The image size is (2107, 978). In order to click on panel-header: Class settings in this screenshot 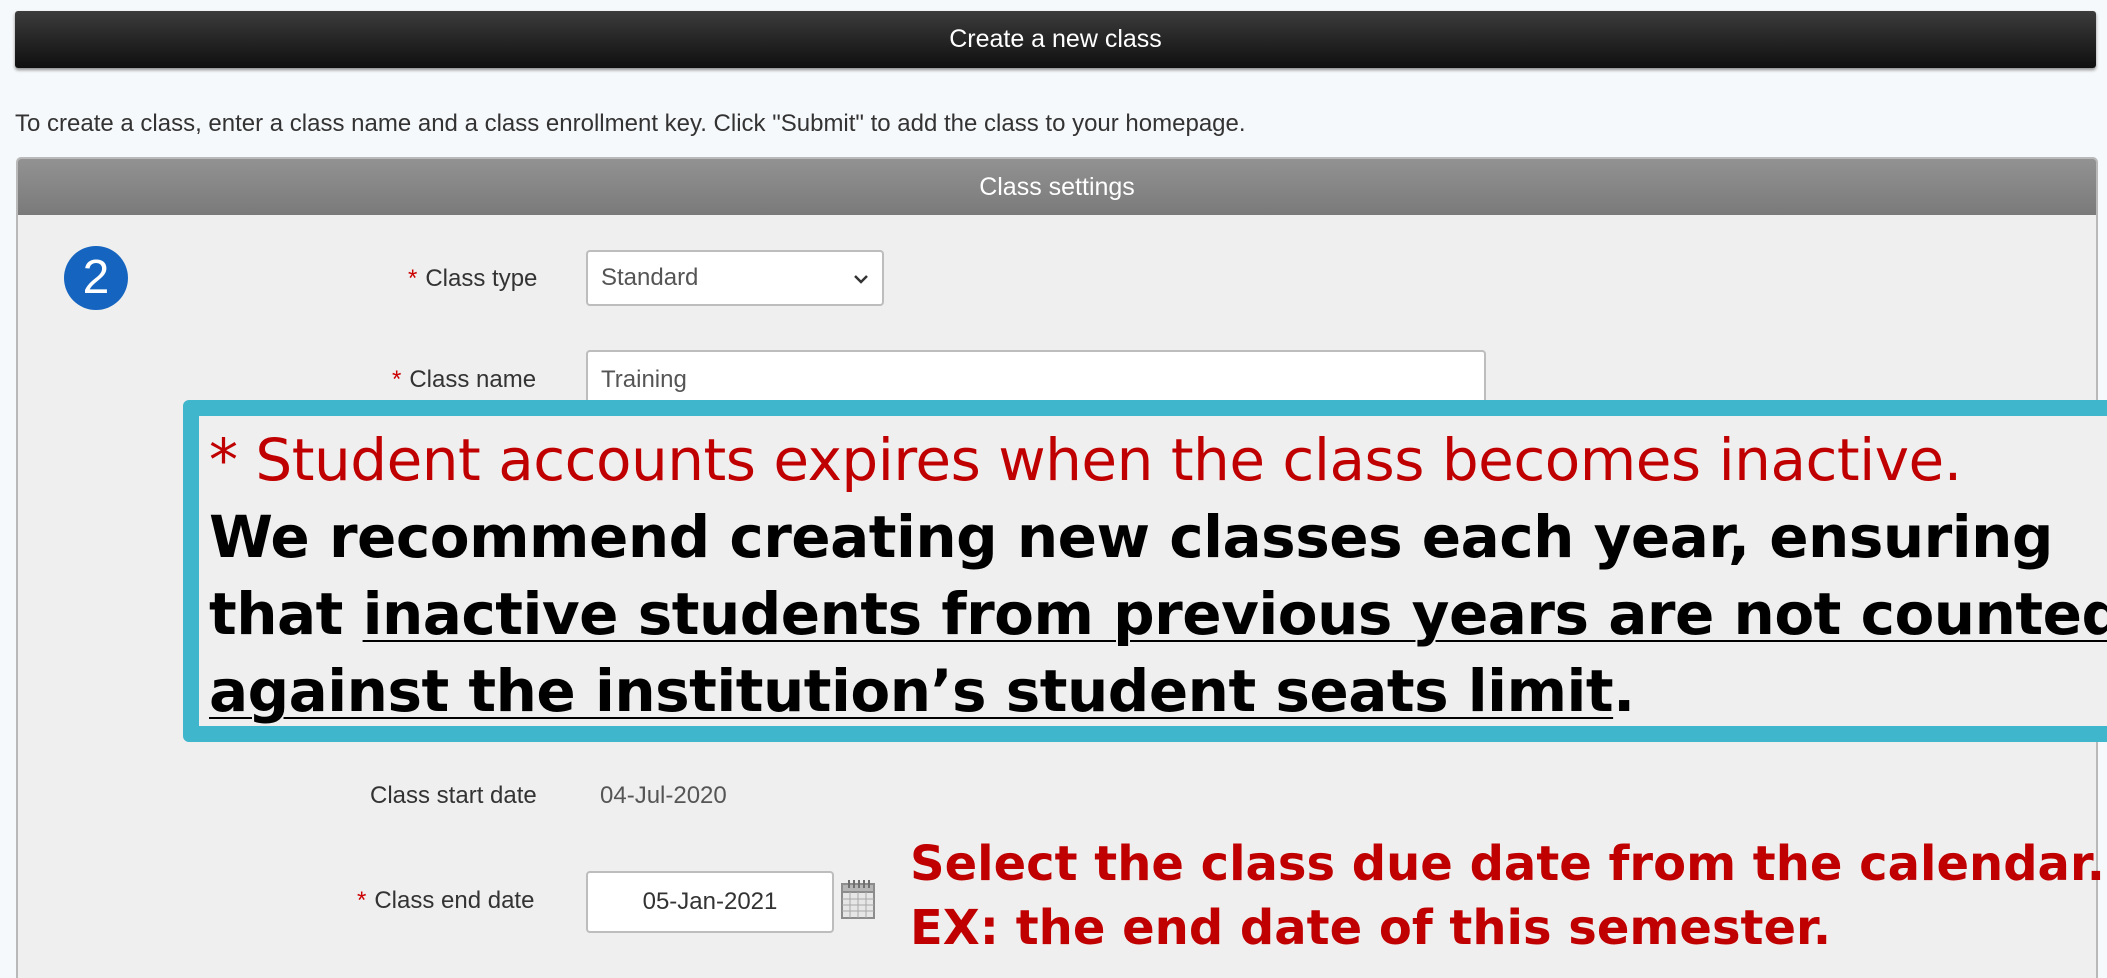, I will do `click(1057, 187)`.